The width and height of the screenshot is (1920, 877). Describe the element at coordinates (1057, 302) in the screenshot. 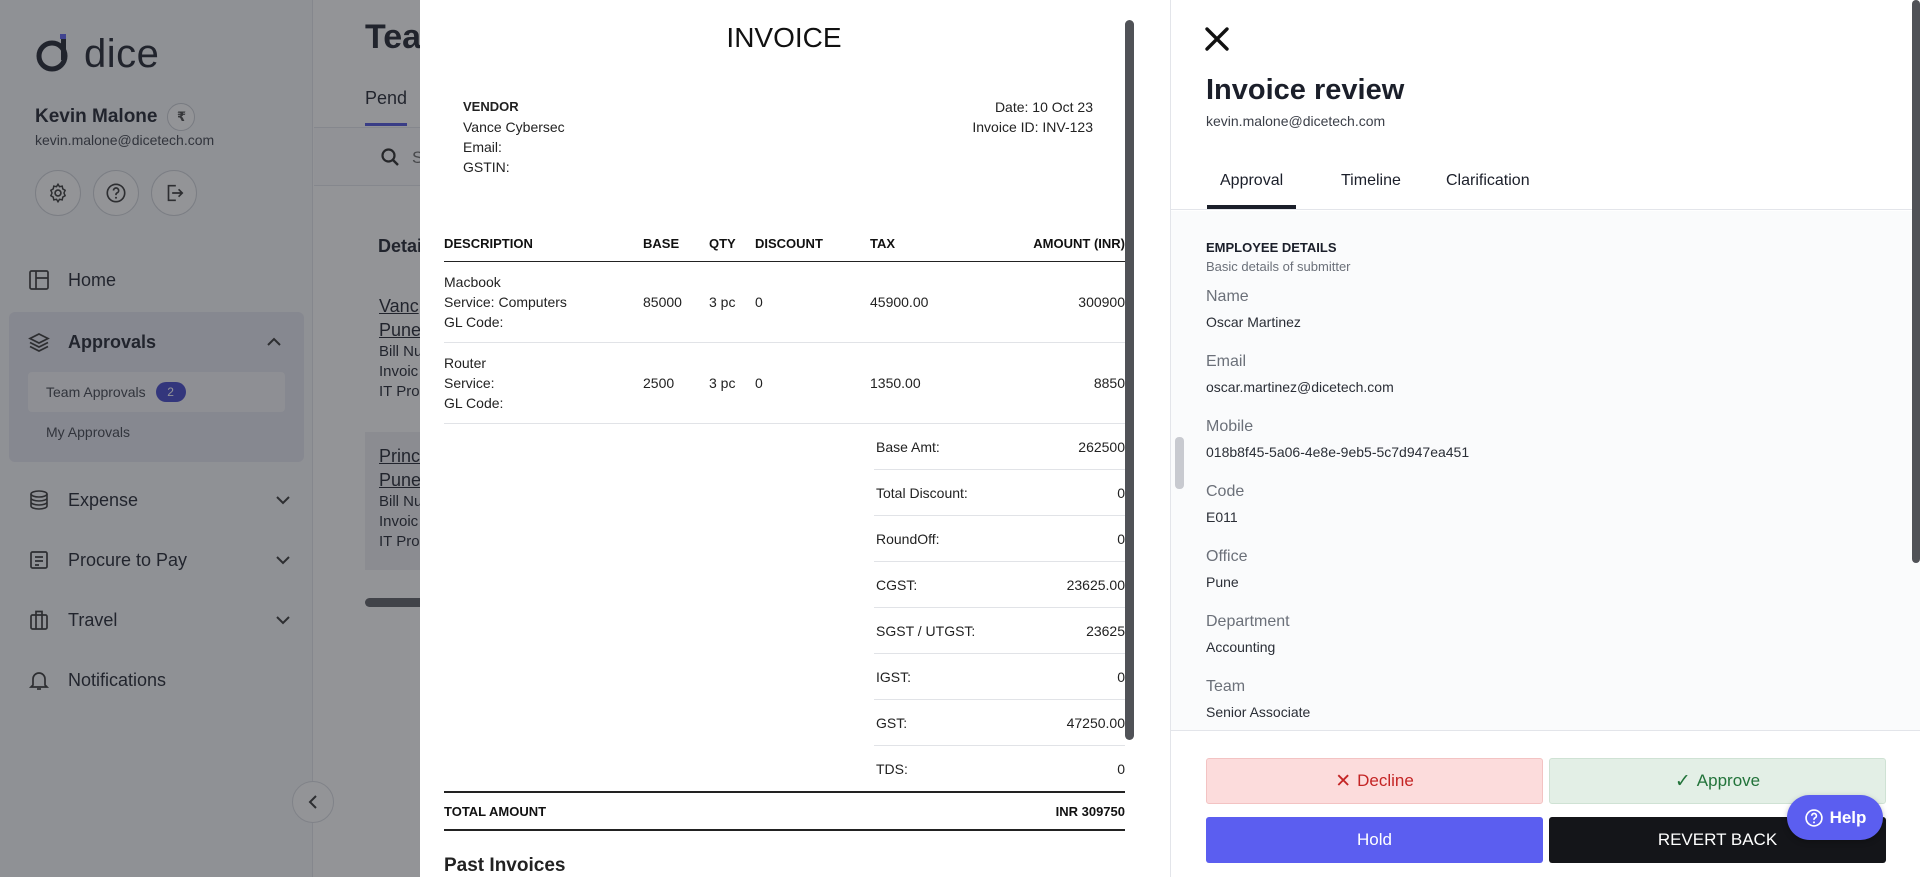

I see `item-amount: 300900` at that location.